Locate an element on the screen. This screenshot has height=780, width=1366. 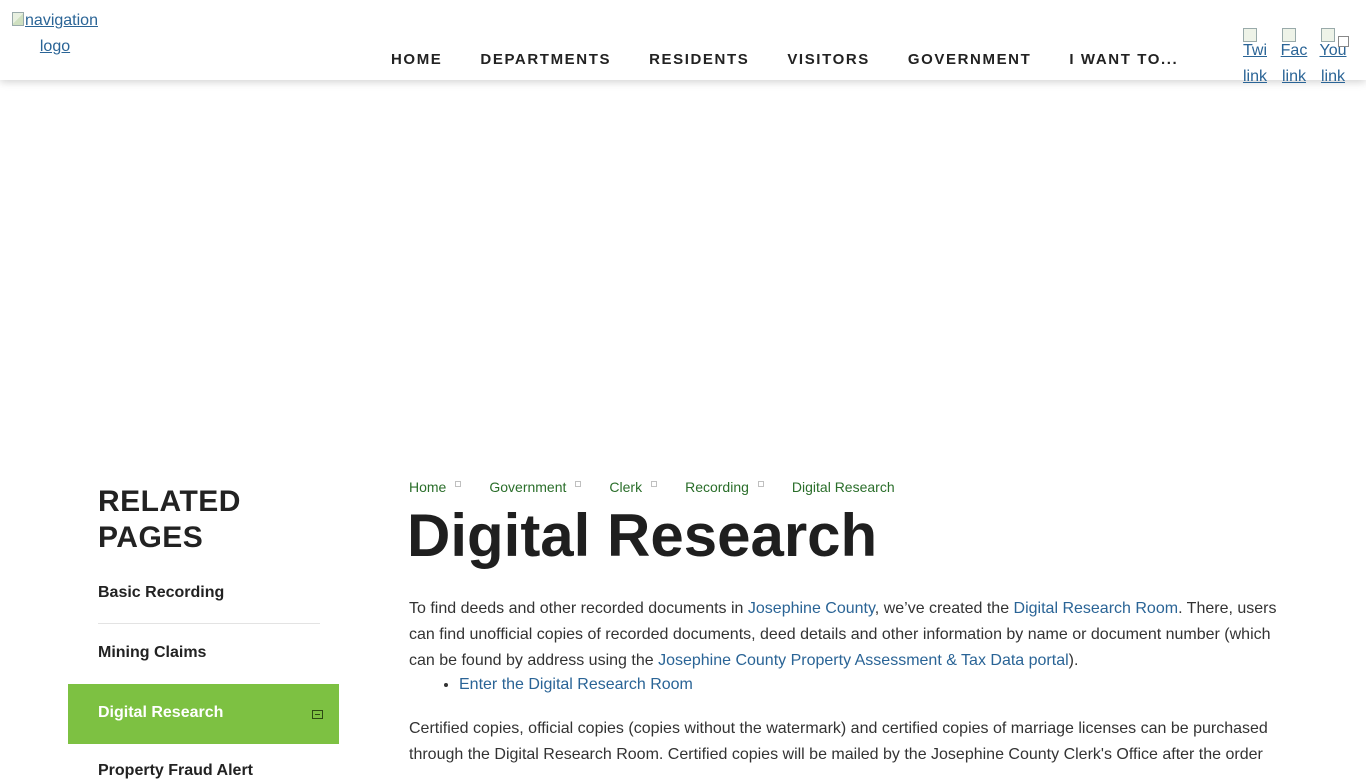
navigation-logo-link: navigation logo is located at coordinates (55, 34).